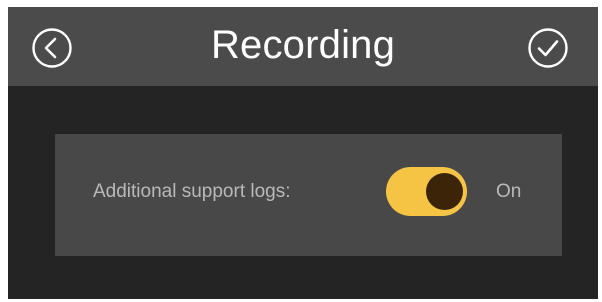  I want to click on toggle-knob, so click(444, 191).